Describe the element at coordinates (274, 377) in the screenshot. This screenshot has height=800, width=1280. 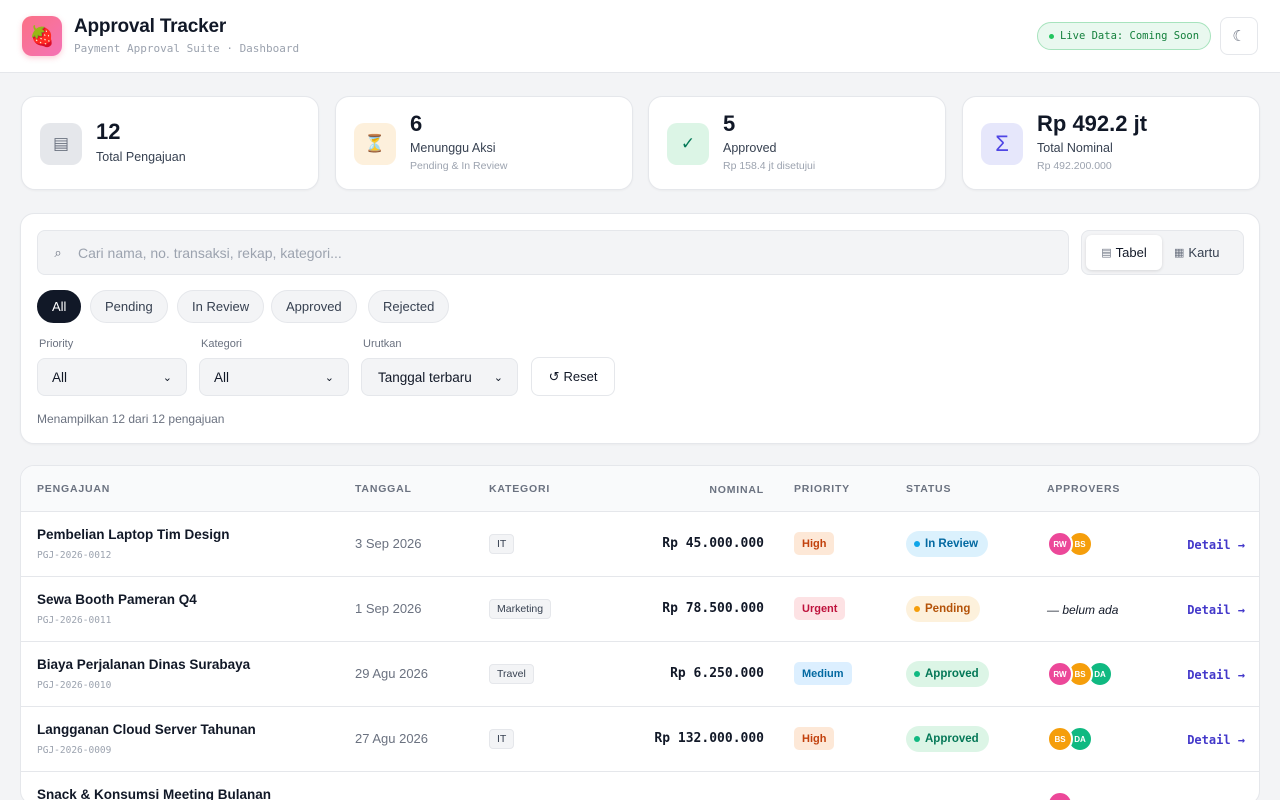
I see `category-select: All ⌄` at that location.